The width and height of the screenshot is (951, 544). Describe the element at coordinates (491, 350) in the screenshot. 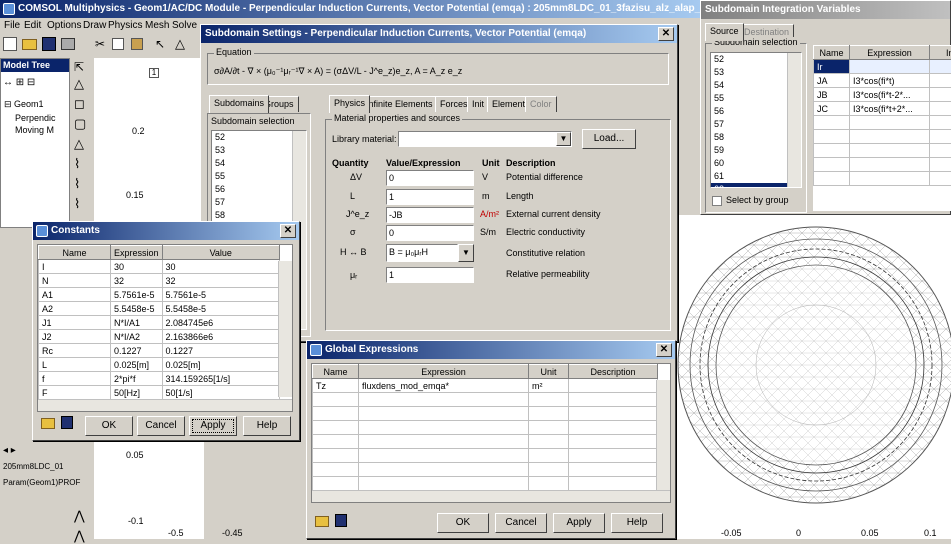

I see `global-expressions-title-bar: Global Expressions ✕` at that location.